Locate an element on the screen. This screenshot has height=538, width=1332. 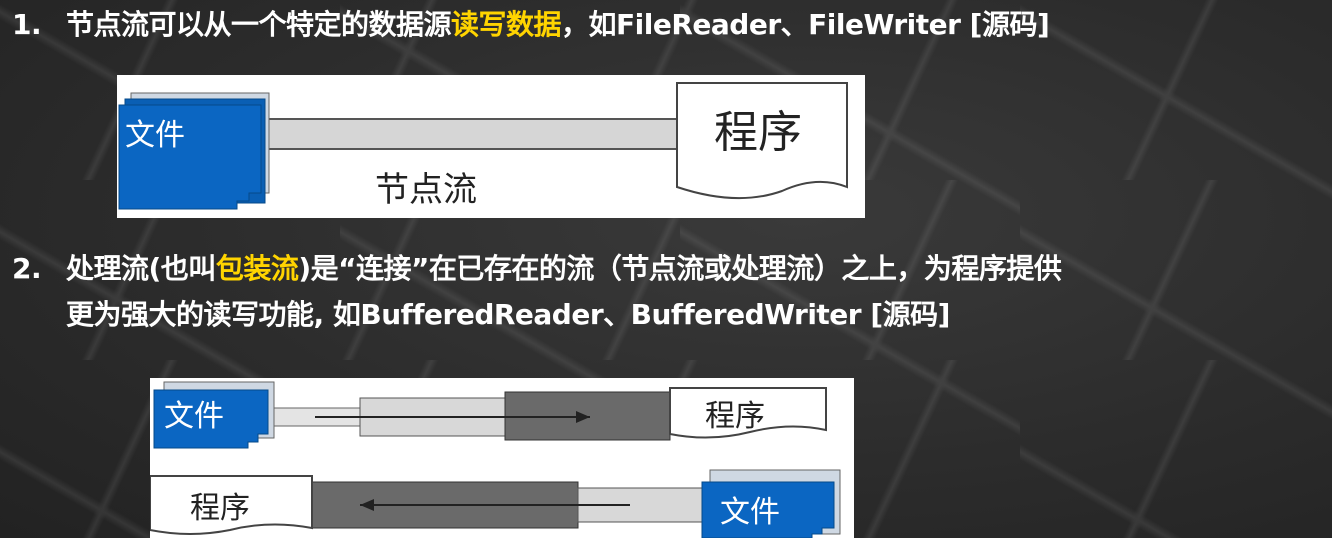
point-2-text-a: 处理流(也叫 is located at coordinates (141, 268).